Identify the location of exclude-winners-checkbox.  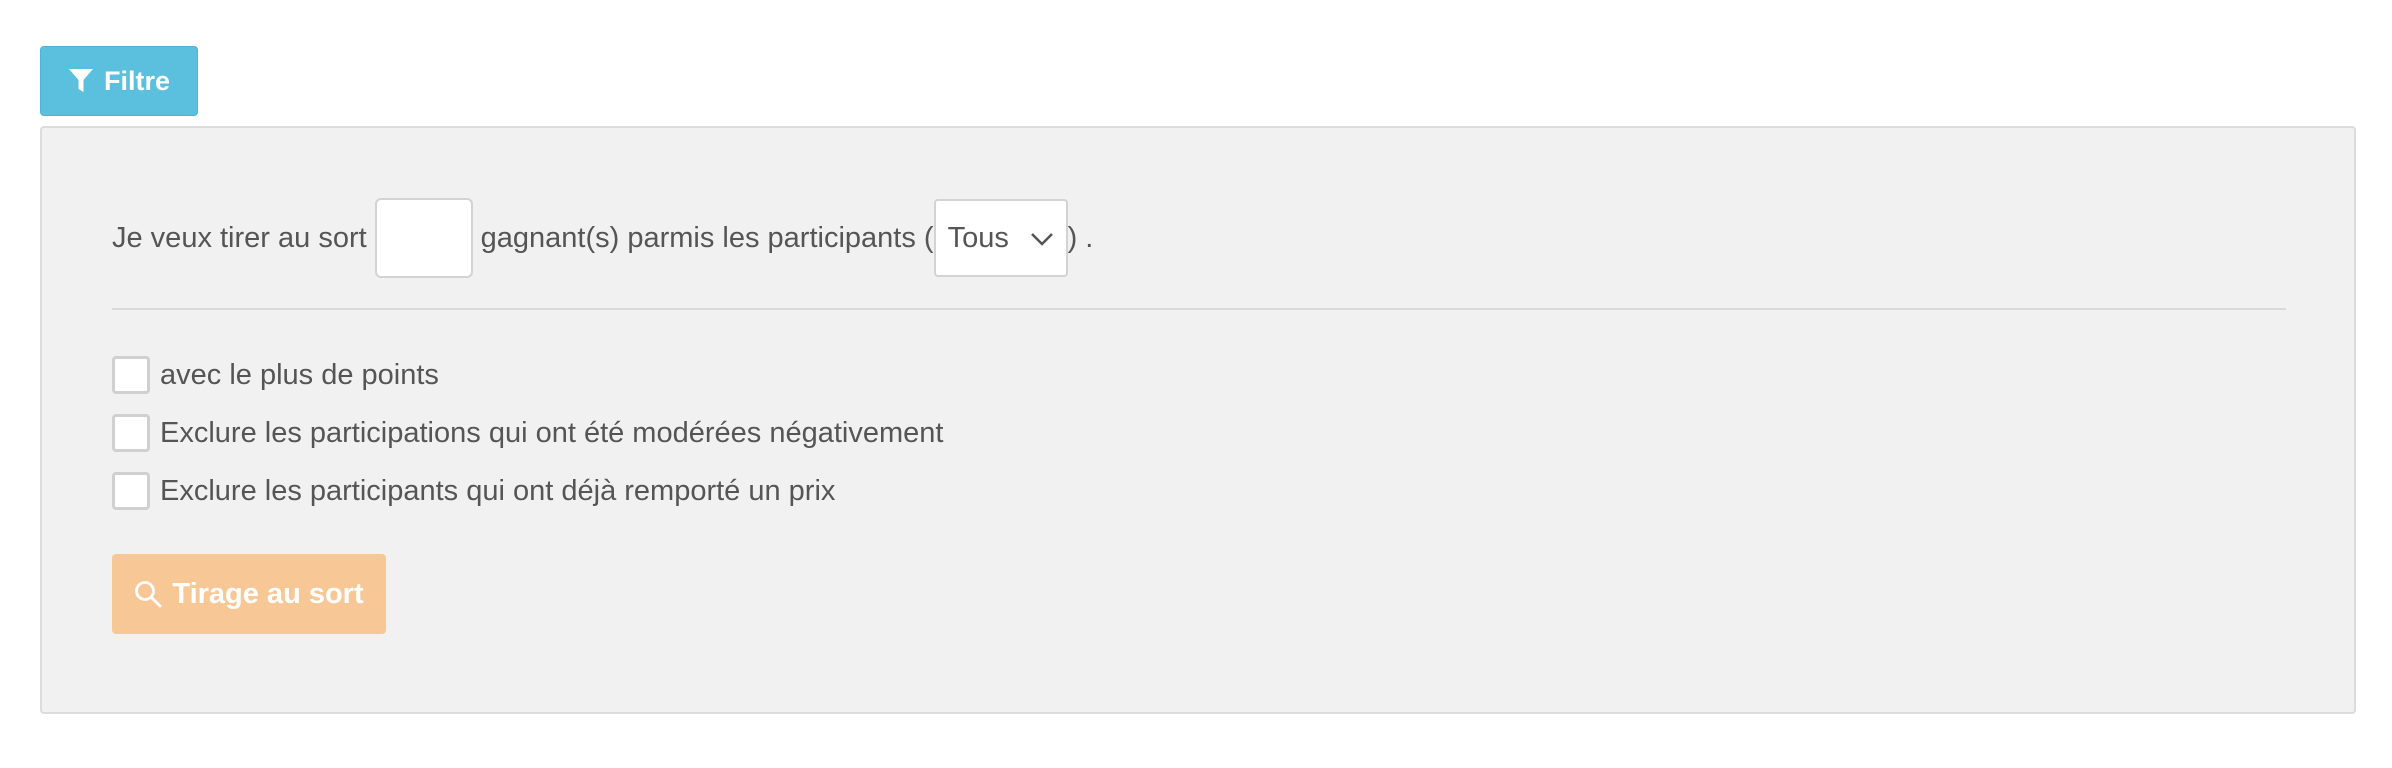
(131, 491).